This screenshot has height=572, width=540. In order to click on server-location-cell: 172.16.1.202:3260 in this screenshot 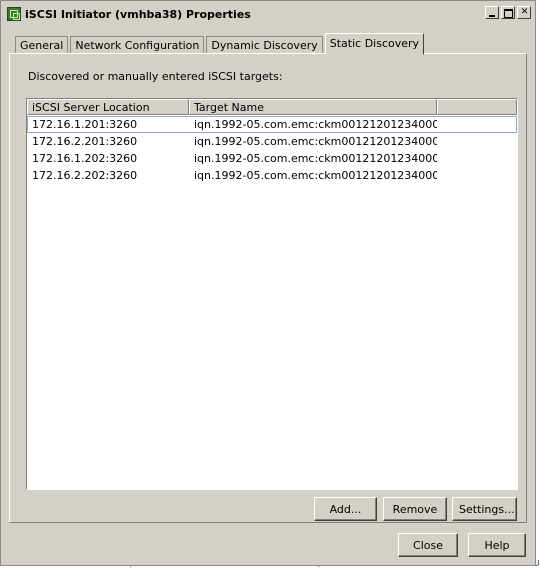, I will do `click(85, 158)`.